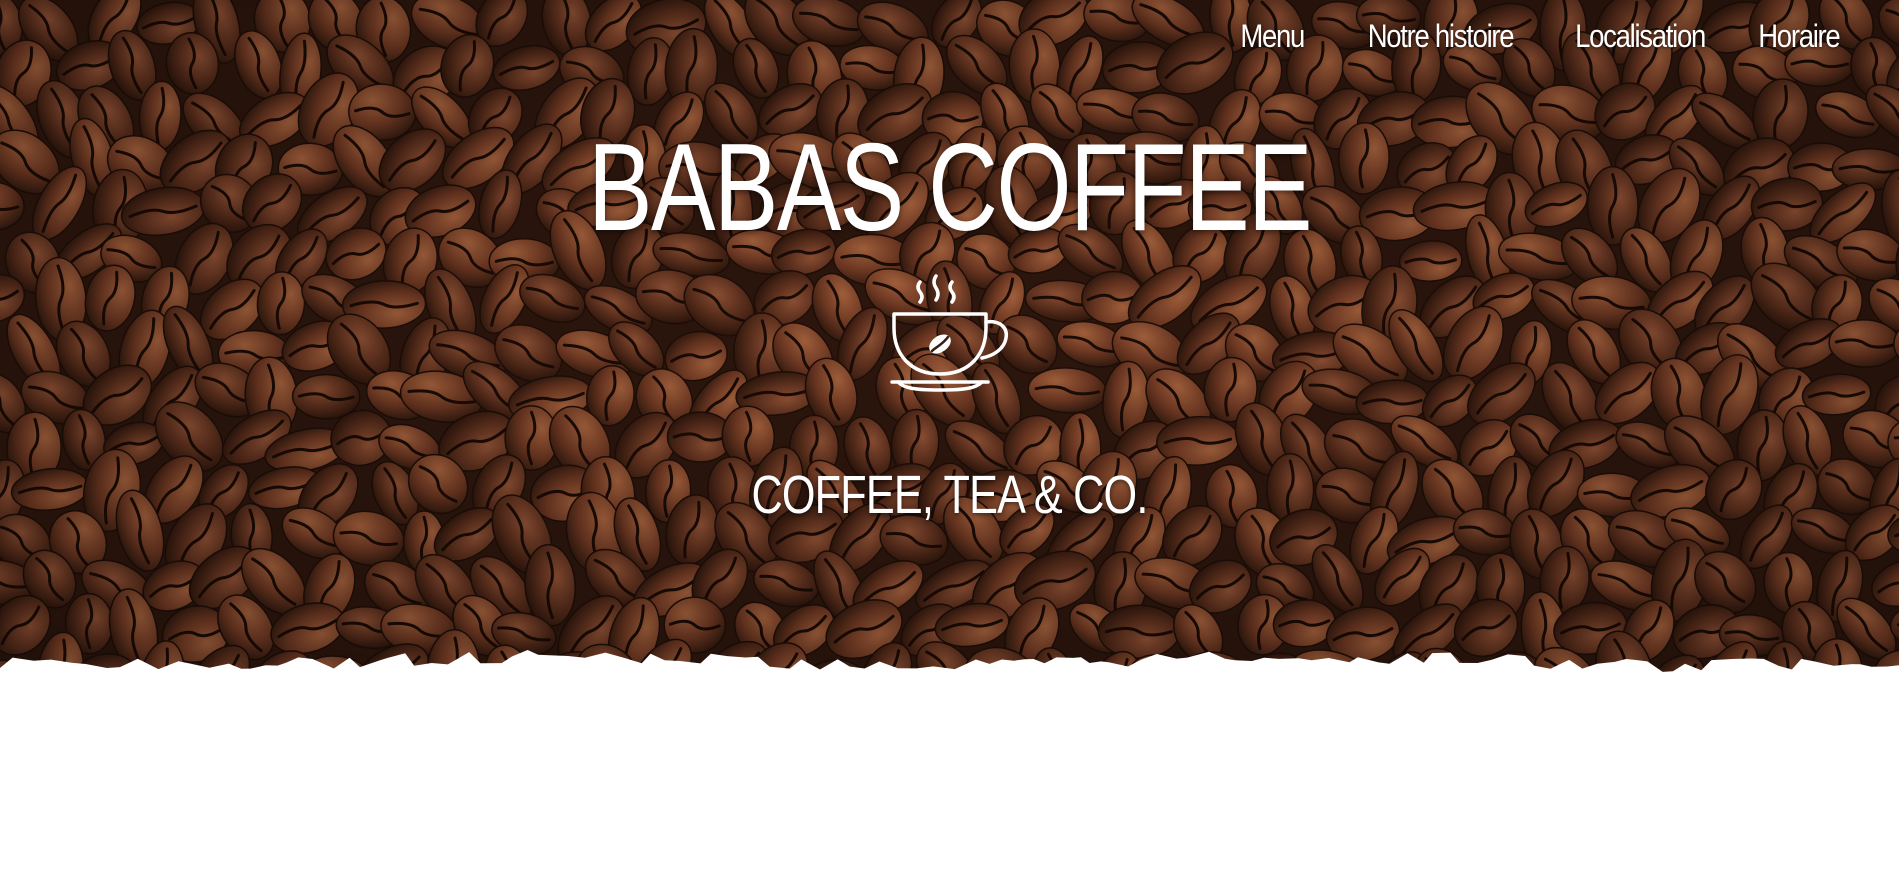 The image size is (1899, 892). What do you see at coordinates (1273, 36) in the screenshot?
I see `nav-link-menu: Menu` at bounding box center [1273, 36].